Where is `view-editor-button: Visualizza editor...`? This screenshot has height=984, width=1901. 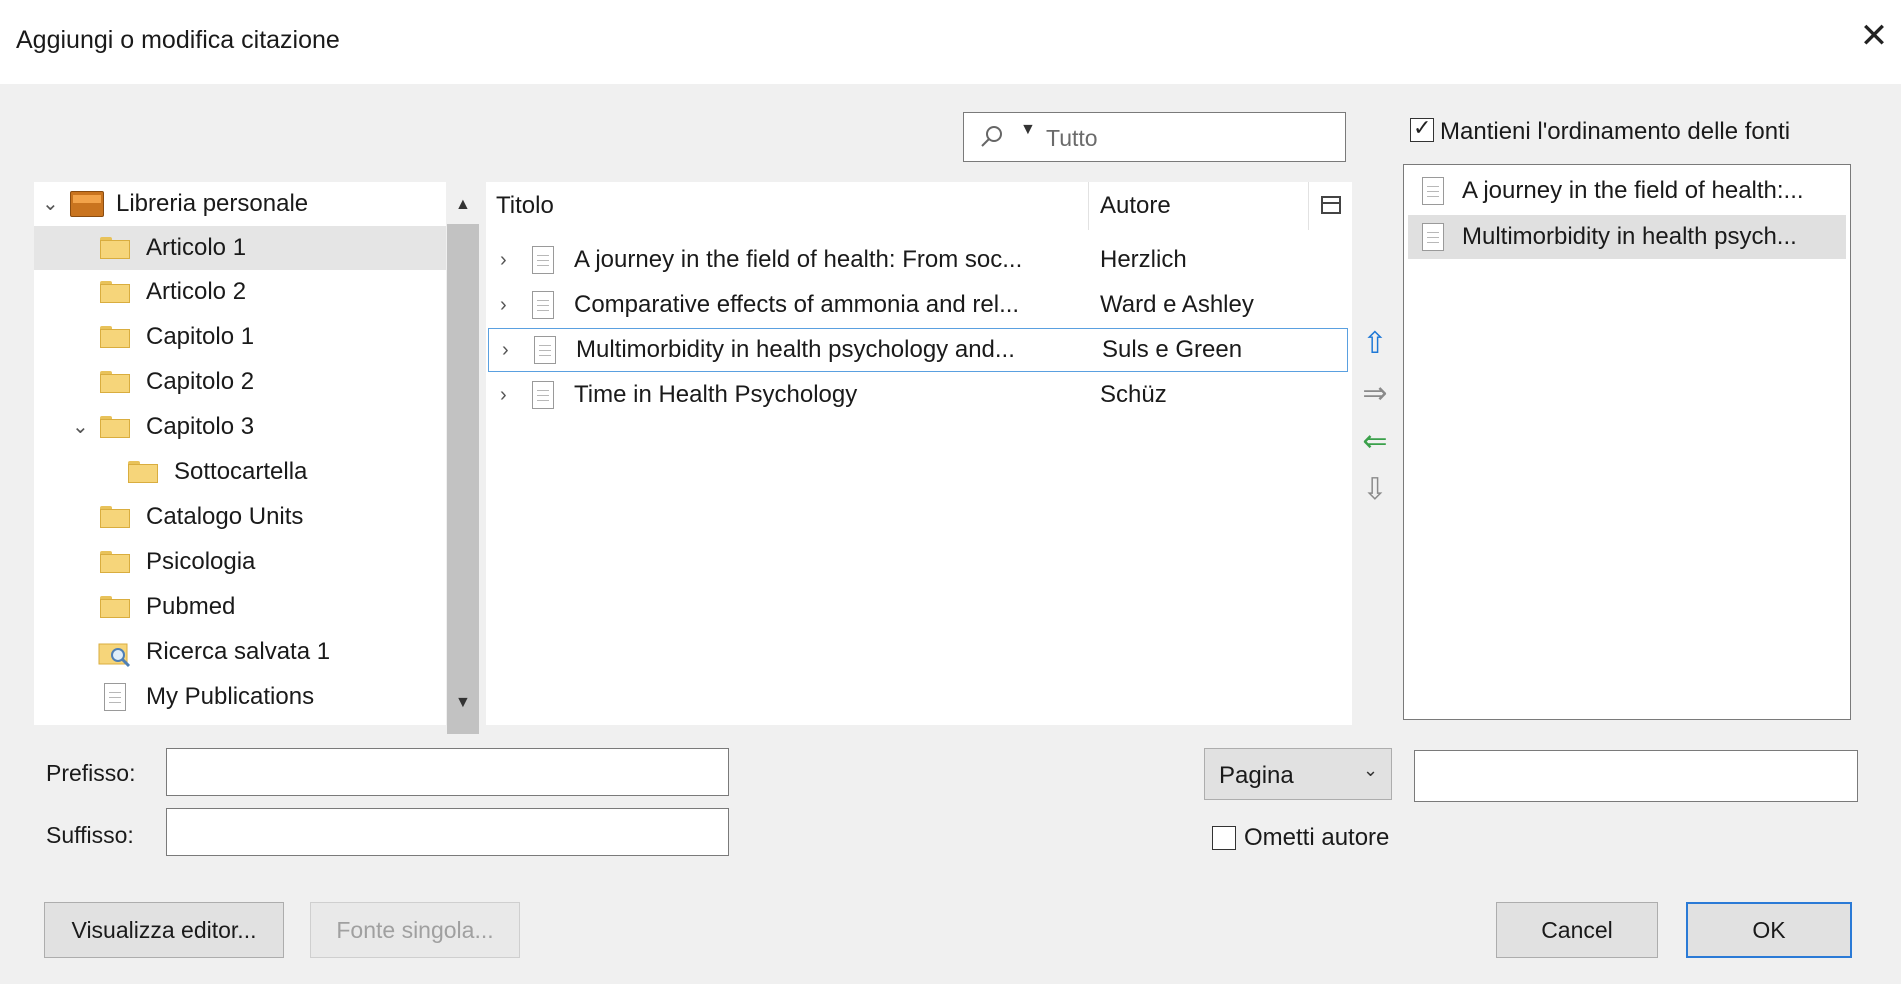 view-editor-button: Visualizza editor... is located at coordinates (164, 930).